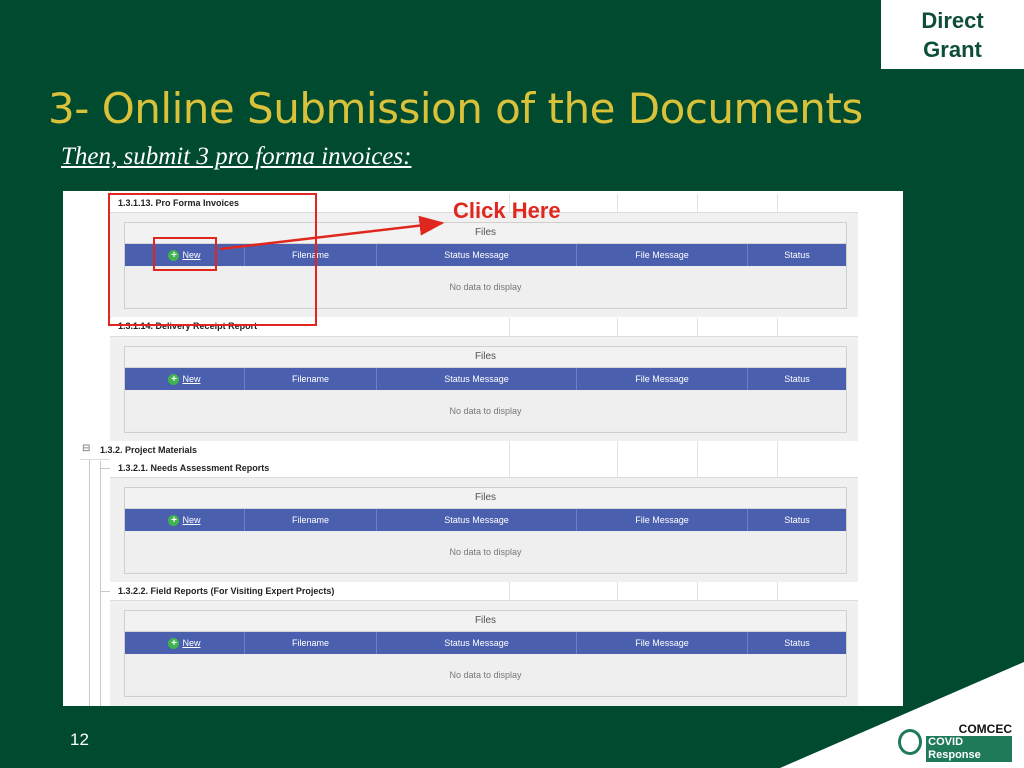  Describe the element at coordinates (952, 20) in the screenshot. I see `badge-line-1: Direct` at that location.